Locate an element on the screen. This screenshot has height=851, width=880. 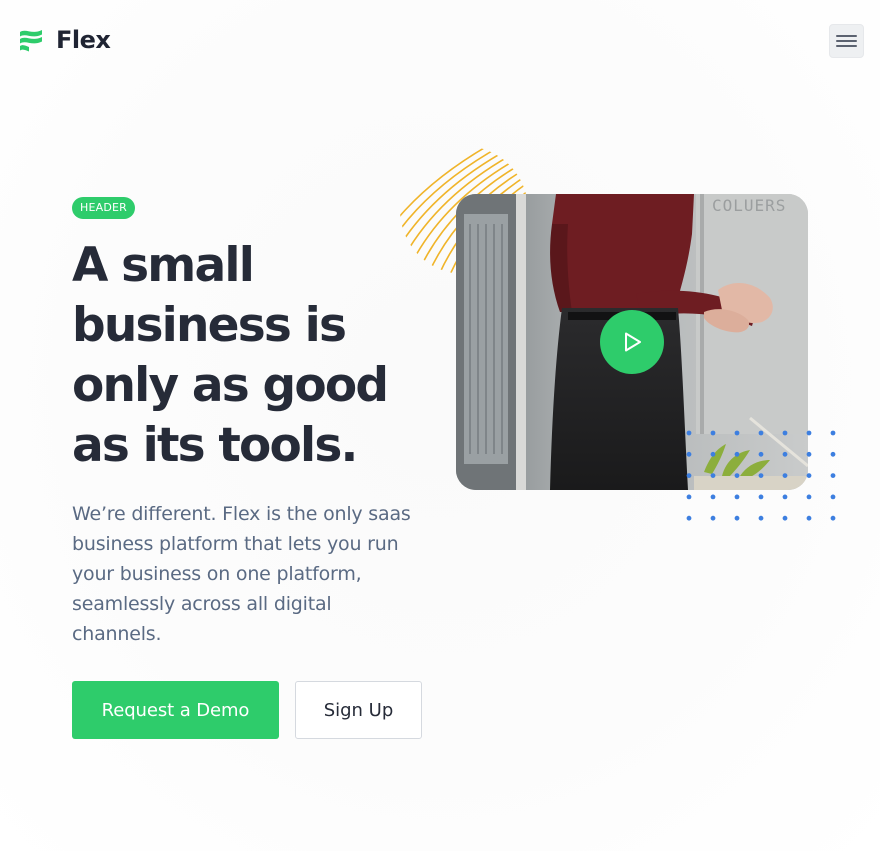
video-watermark-text: COLUERS is located at coordinates (749, 205).